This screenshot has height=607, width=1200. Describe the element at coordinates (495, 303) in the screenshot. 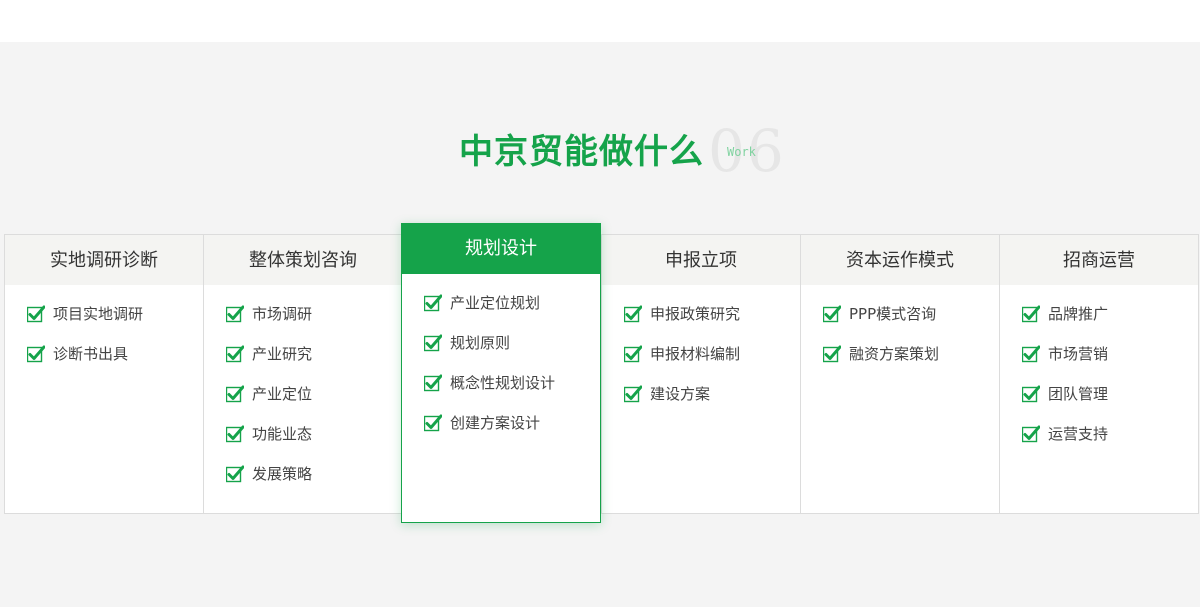

I see `list-item-label: 产业定位规划` at that location.